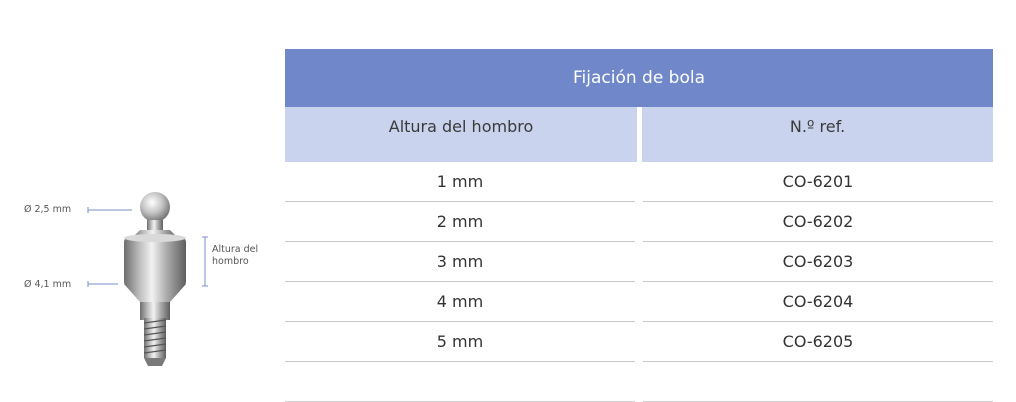 Image resolution: width=1016 pixels, height=402 pixels. I want to click on row-ref-cell: CO-6205, so click(818, 342).